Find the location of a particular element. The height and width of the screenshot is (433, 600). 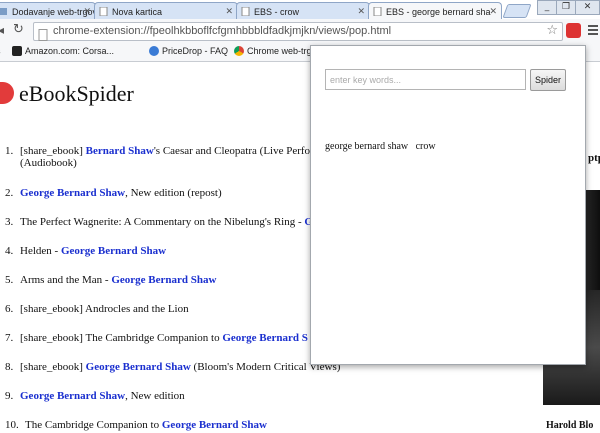

item-number: 6. is located at coordinates (9, 309).